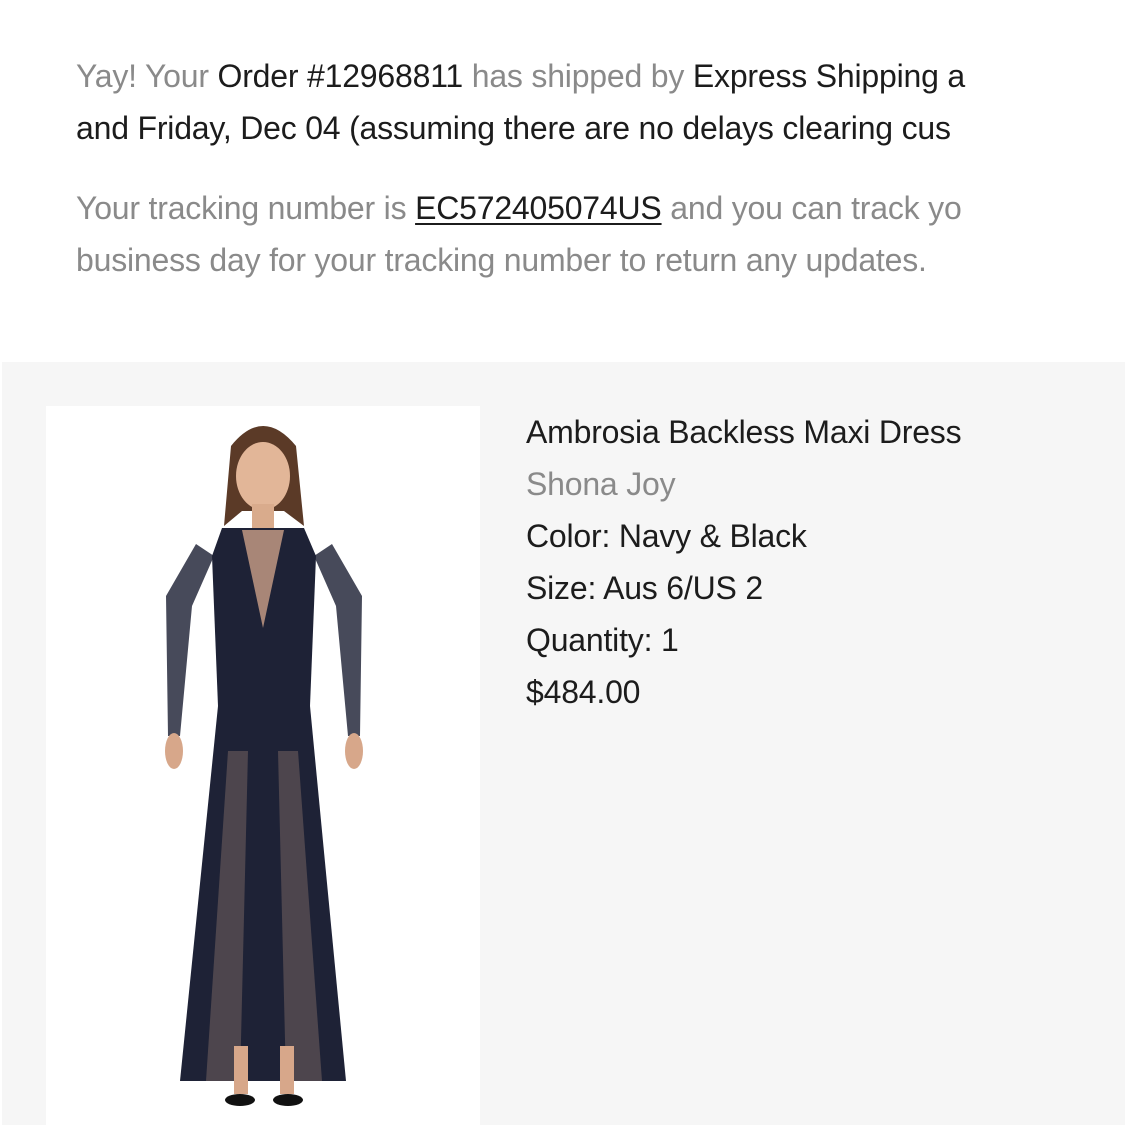 The width and height of the screenshot is (1125, 1125). Describe the element at coordinates (602, 640) in the screenshot. I see `product-quantity: Quantity: 1` at that location.